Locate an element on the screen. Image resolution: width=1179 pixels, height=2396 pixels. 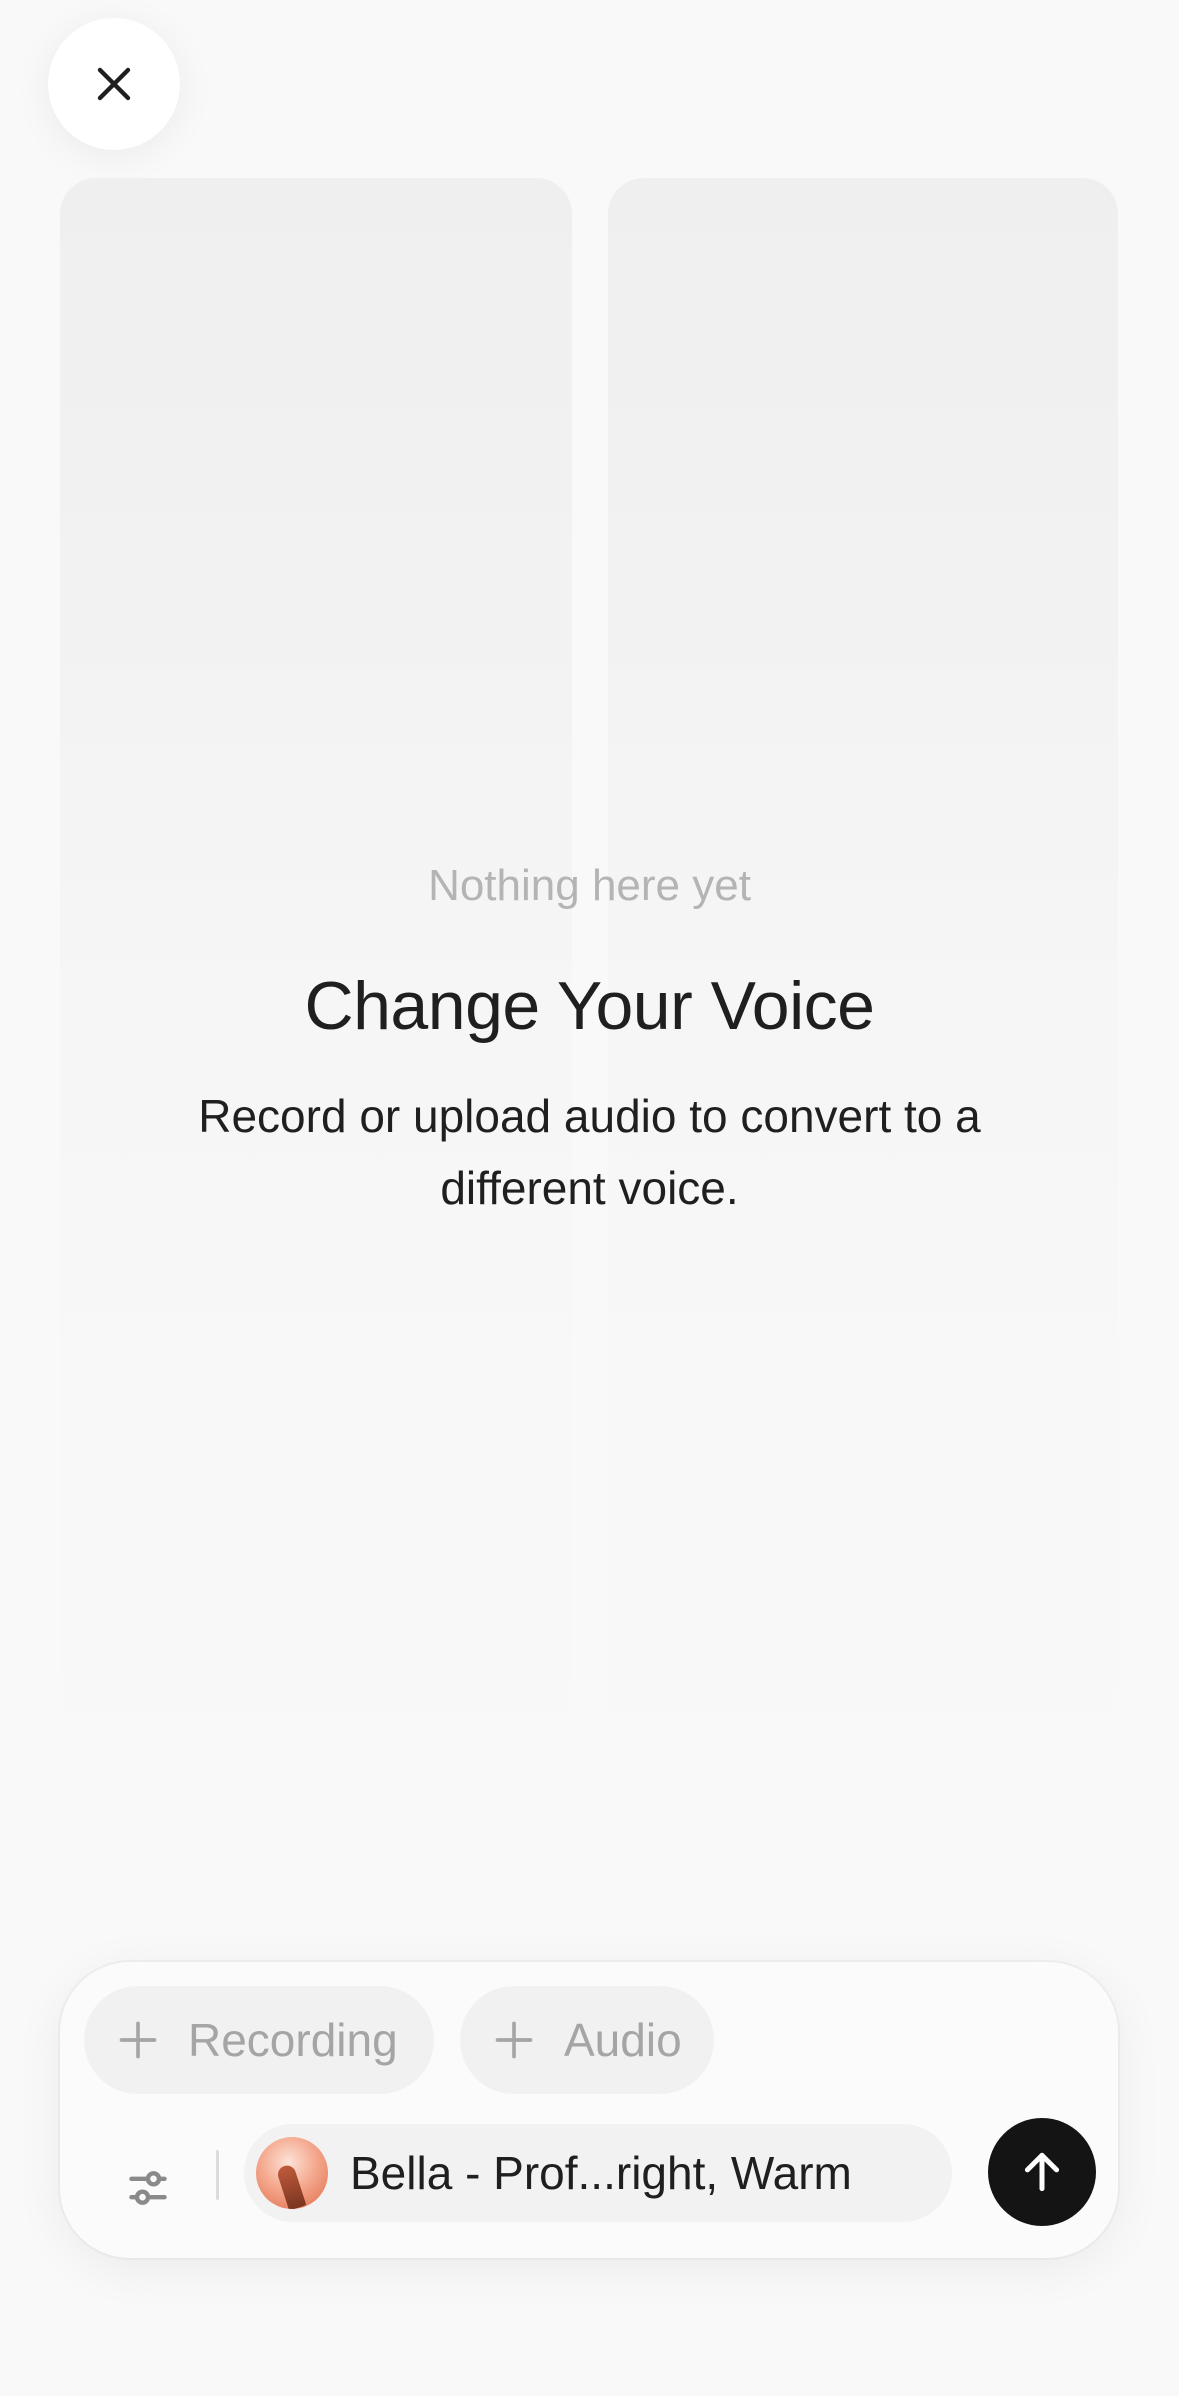
add-recording-button: Recording is located at coordinates (259, 2040).